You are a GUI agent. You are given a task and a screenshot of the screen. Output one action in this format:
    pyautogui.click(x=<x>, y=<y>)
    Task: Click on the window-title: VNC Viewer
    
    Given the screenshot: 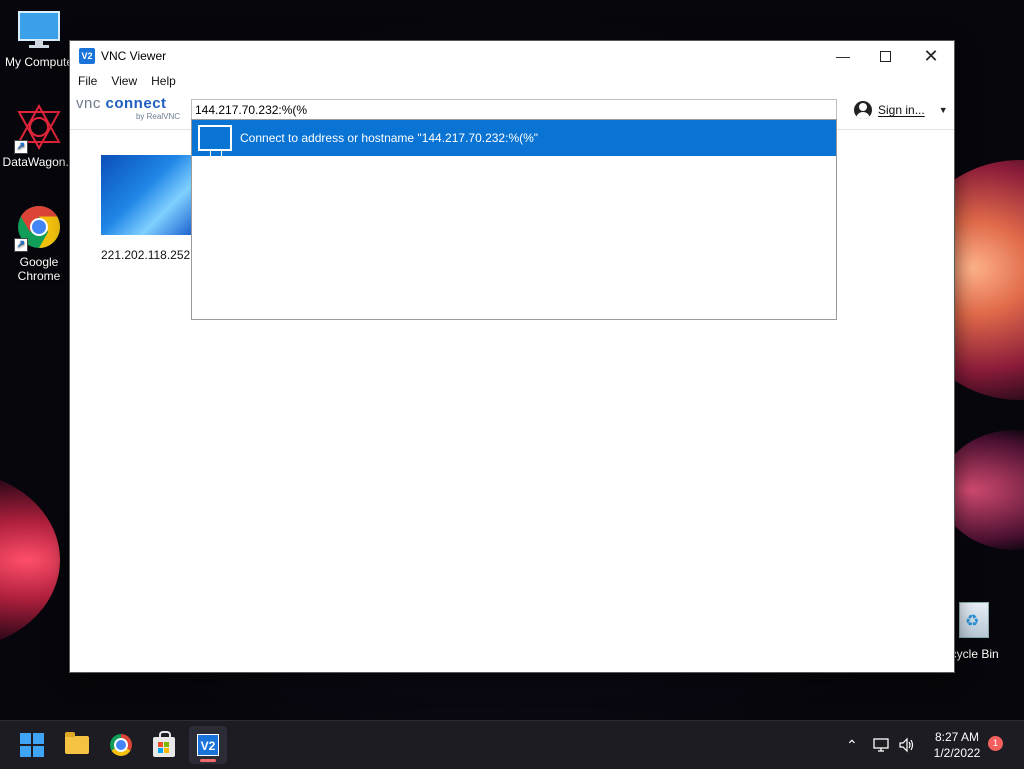 What is the action you would take?
    pyautogui.click(x=134, y=56)
    